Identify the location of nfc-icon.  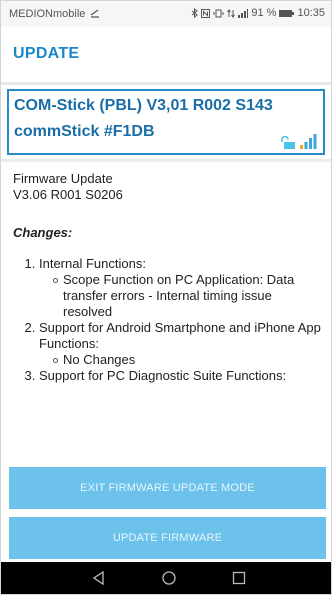
(206, 13).